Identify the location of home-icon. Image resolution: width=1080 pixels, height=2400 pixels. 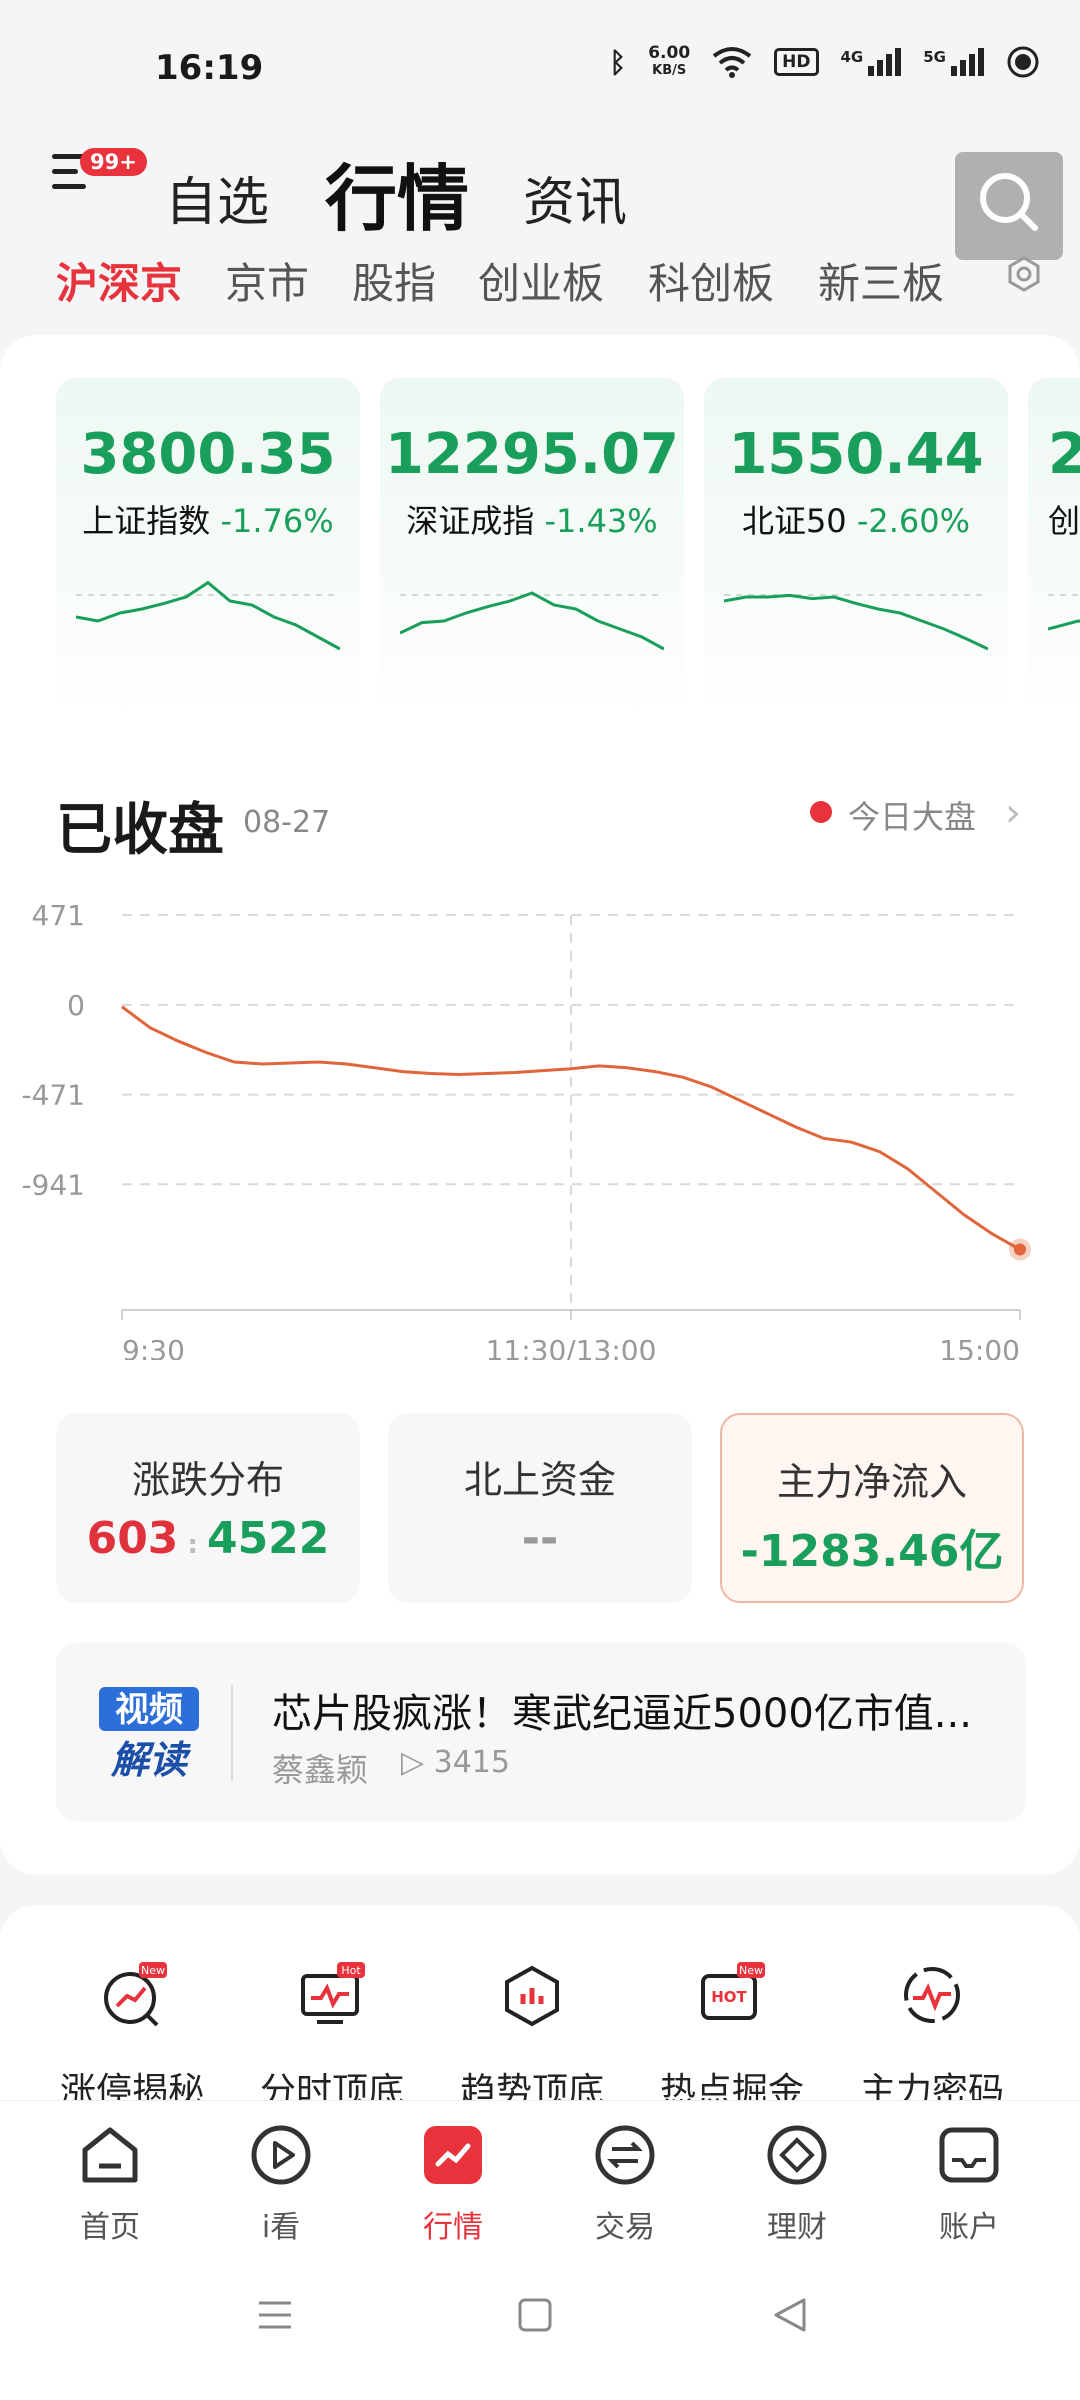
(110, 2155).